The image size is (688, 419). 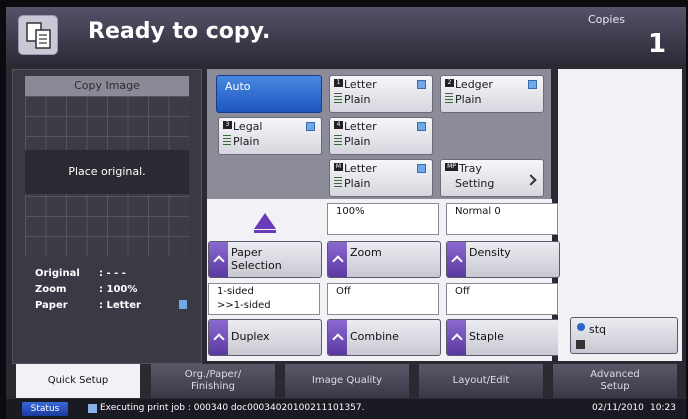 I want to click on tab-label-line2: Finishing, so click(x=213, y=386).